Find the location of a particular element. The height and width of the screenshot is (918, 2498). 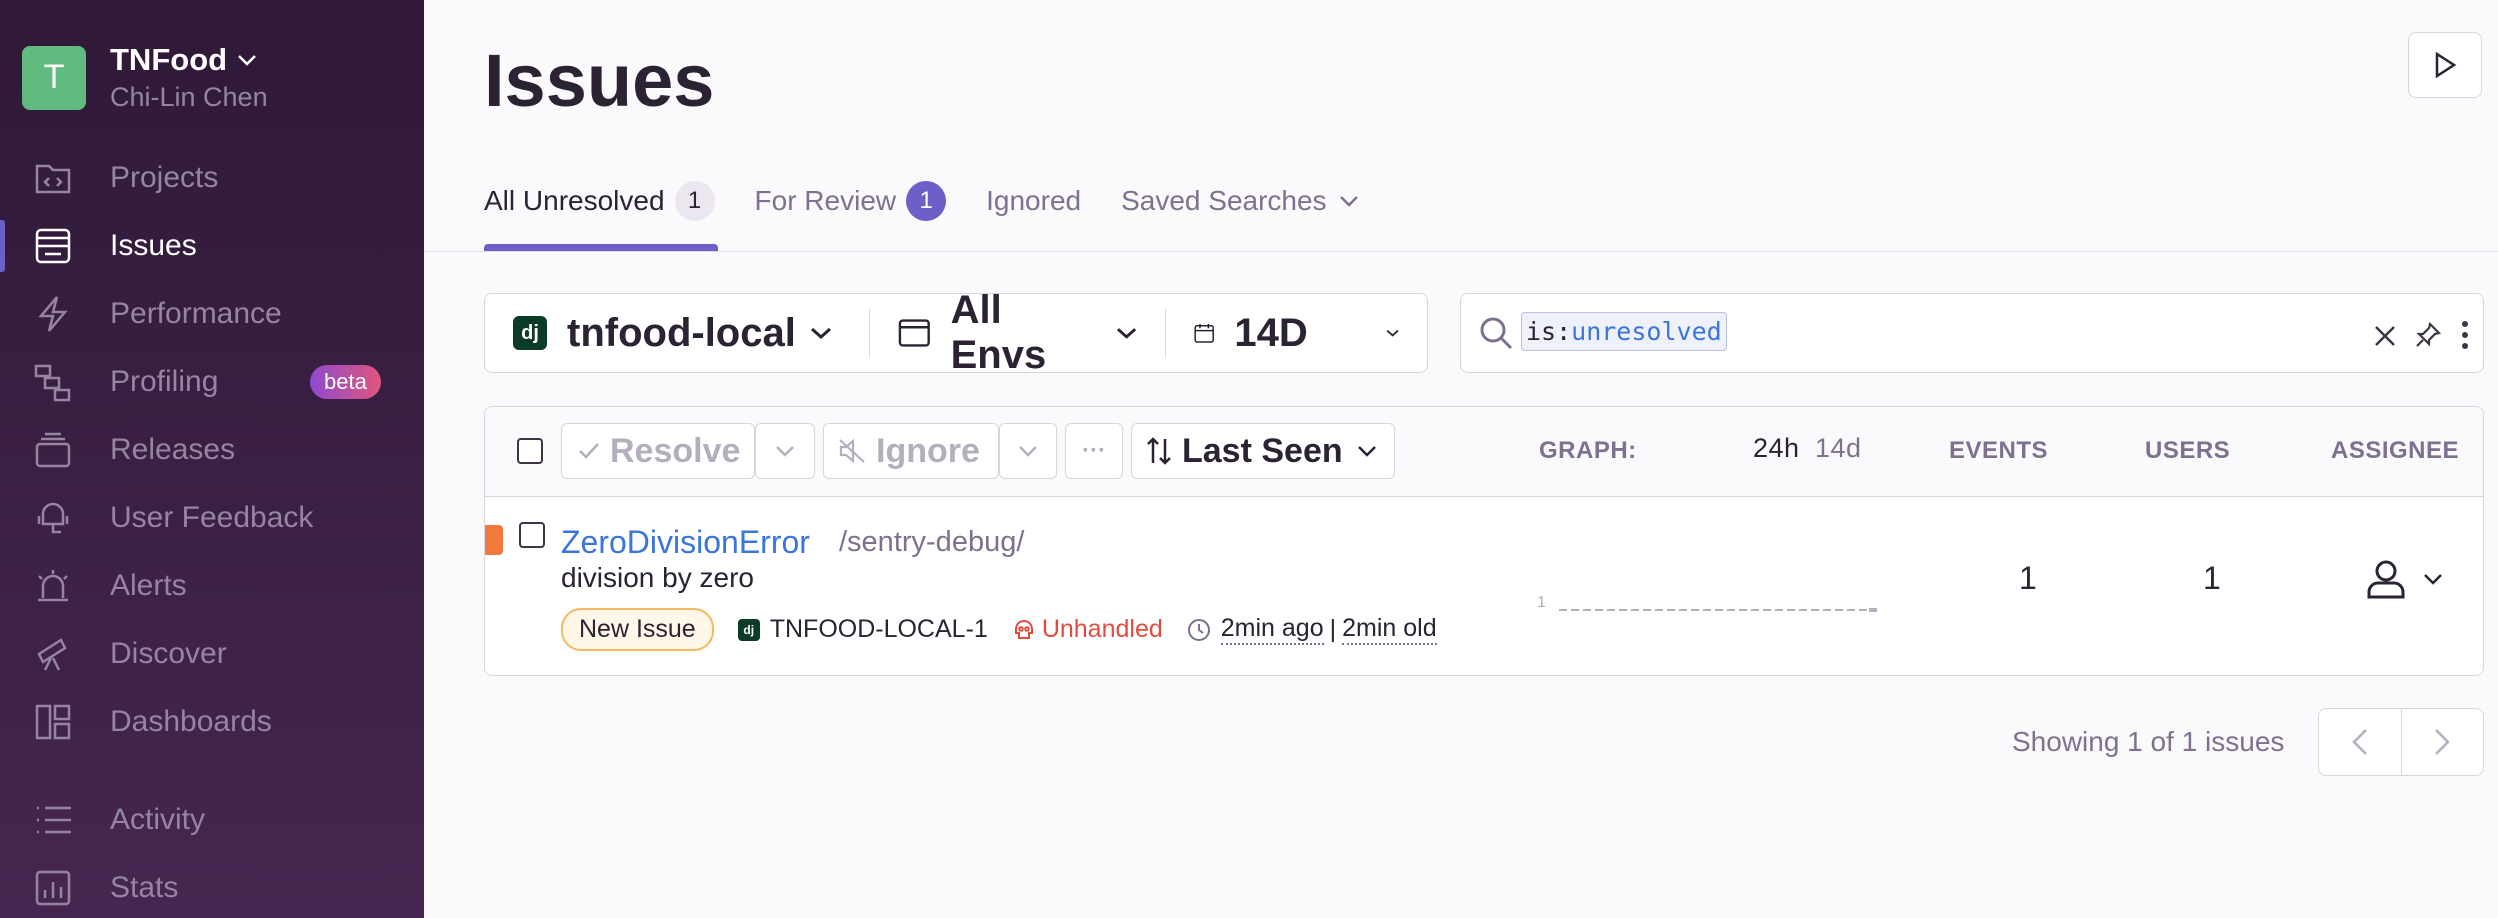

sidebar-item-profiling: Profiling beta is located at coordinates (212, 382).